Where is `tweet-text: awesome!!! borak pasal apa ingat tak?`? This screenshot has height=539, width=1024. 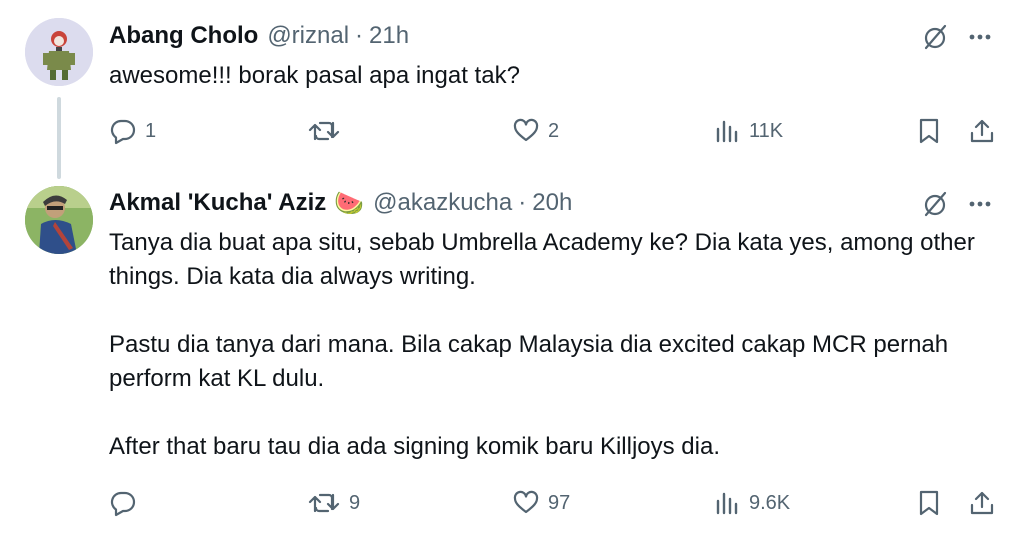 tweet-text: awesome!!! borak pasal apa ingat tak? is located at coordinates (549, 76).